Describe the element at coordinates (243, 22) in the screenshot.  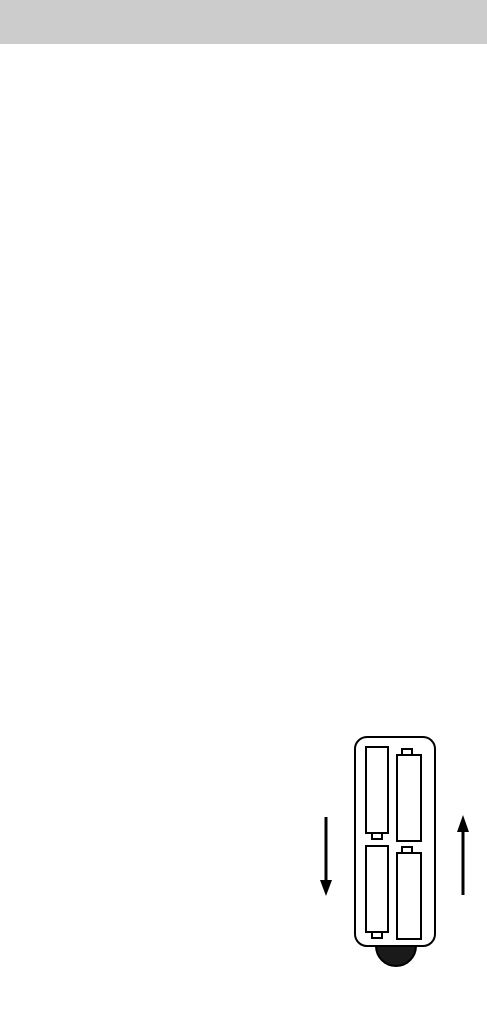
I see `header-bar` at that location.